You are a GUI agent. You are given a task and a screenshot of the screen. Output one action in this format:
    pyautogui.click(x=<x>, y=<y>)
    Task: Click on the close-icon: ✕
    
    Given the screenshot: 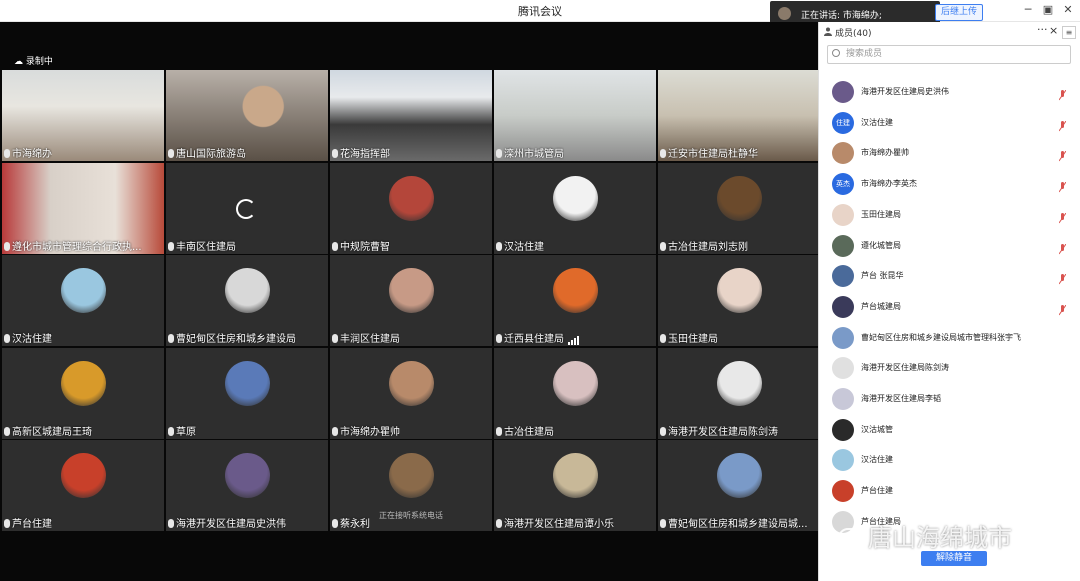 What is the action you would take?
    pyautogui.click(x=1068, y=9)
    